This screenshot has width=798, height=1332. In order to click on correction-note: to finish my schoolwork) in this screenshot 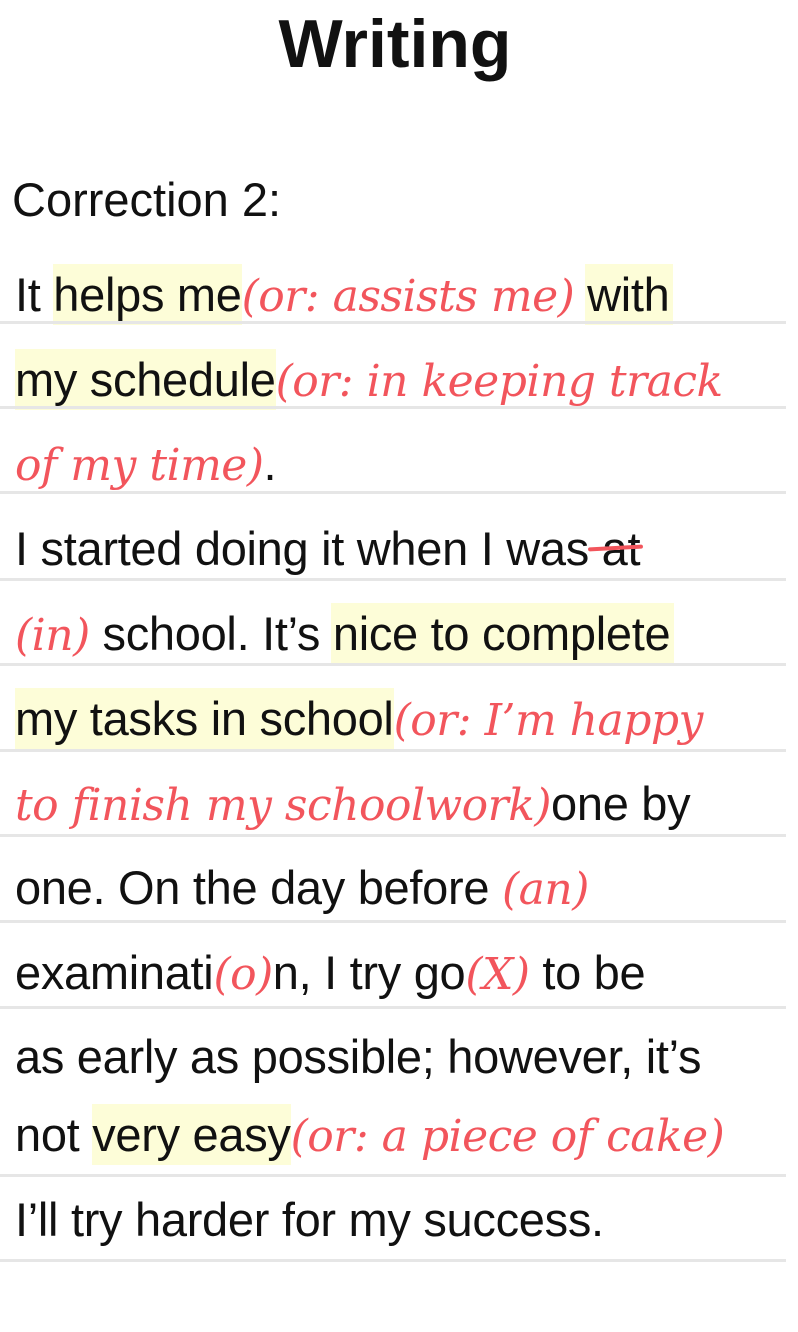, I will do `click(283, 805)`.